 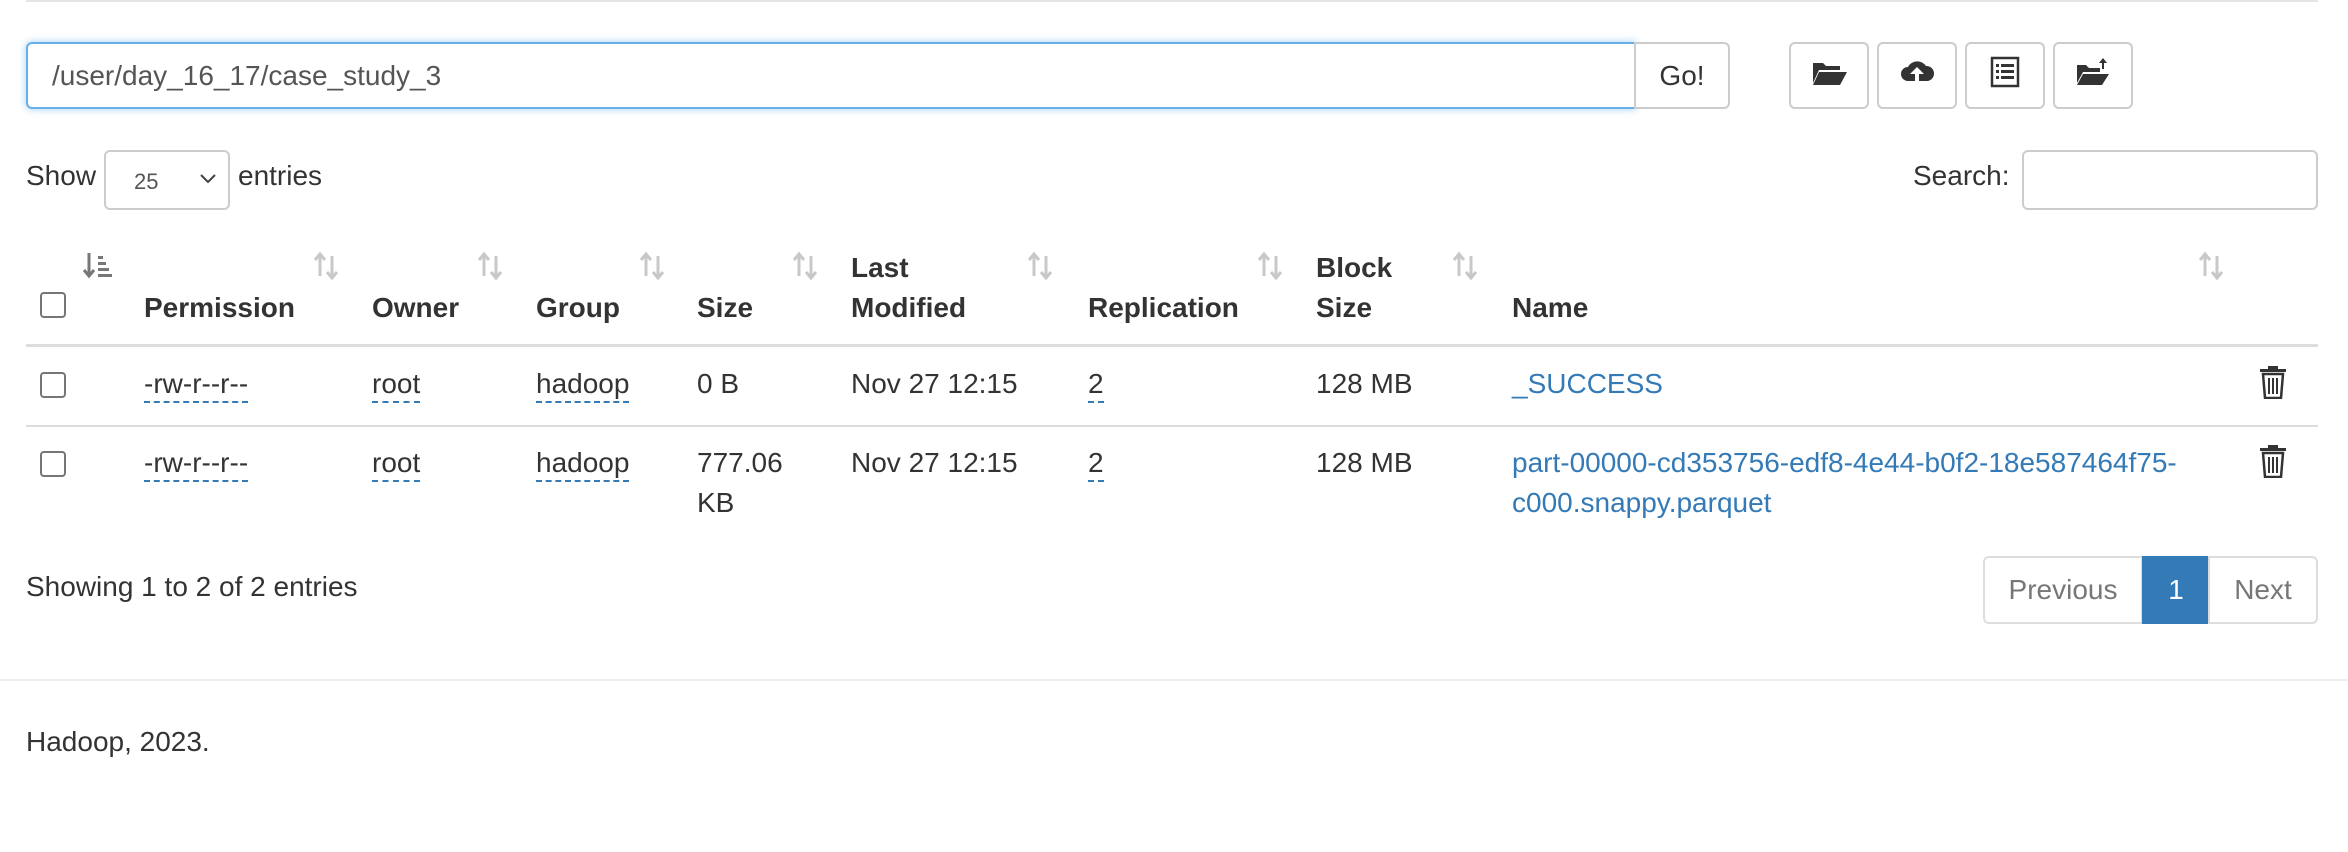 I want to click on column-group: Group, so click(x=578, y=308).